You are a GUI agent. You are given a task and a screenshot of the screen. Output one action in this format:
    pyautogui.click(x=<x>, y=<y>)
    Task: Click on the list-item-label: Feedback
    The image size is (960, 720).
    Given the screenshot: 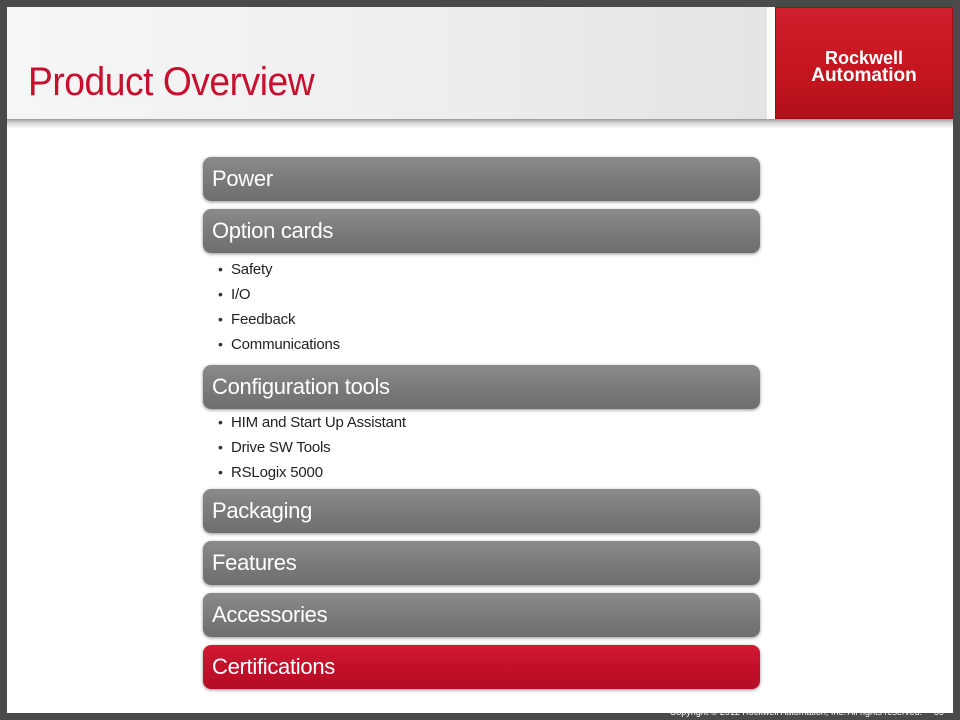 What is the action you would take?
    pyautogui.click(x=263, y=319)
    